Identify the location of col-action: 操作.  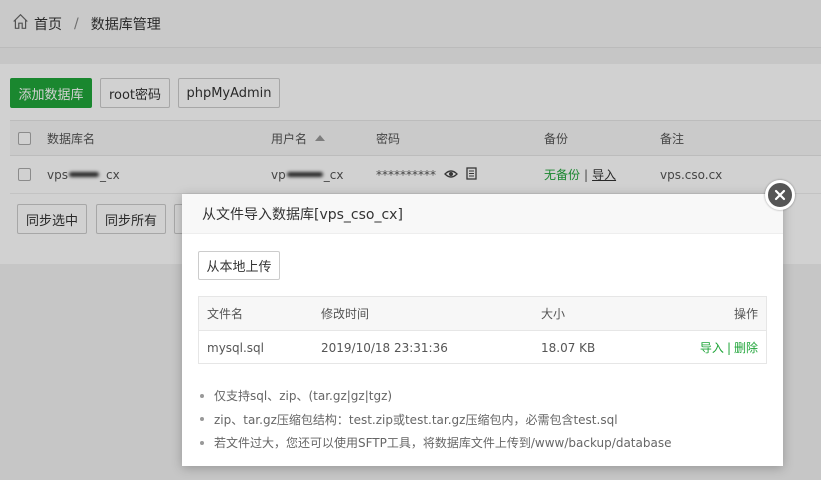
(745, 314).